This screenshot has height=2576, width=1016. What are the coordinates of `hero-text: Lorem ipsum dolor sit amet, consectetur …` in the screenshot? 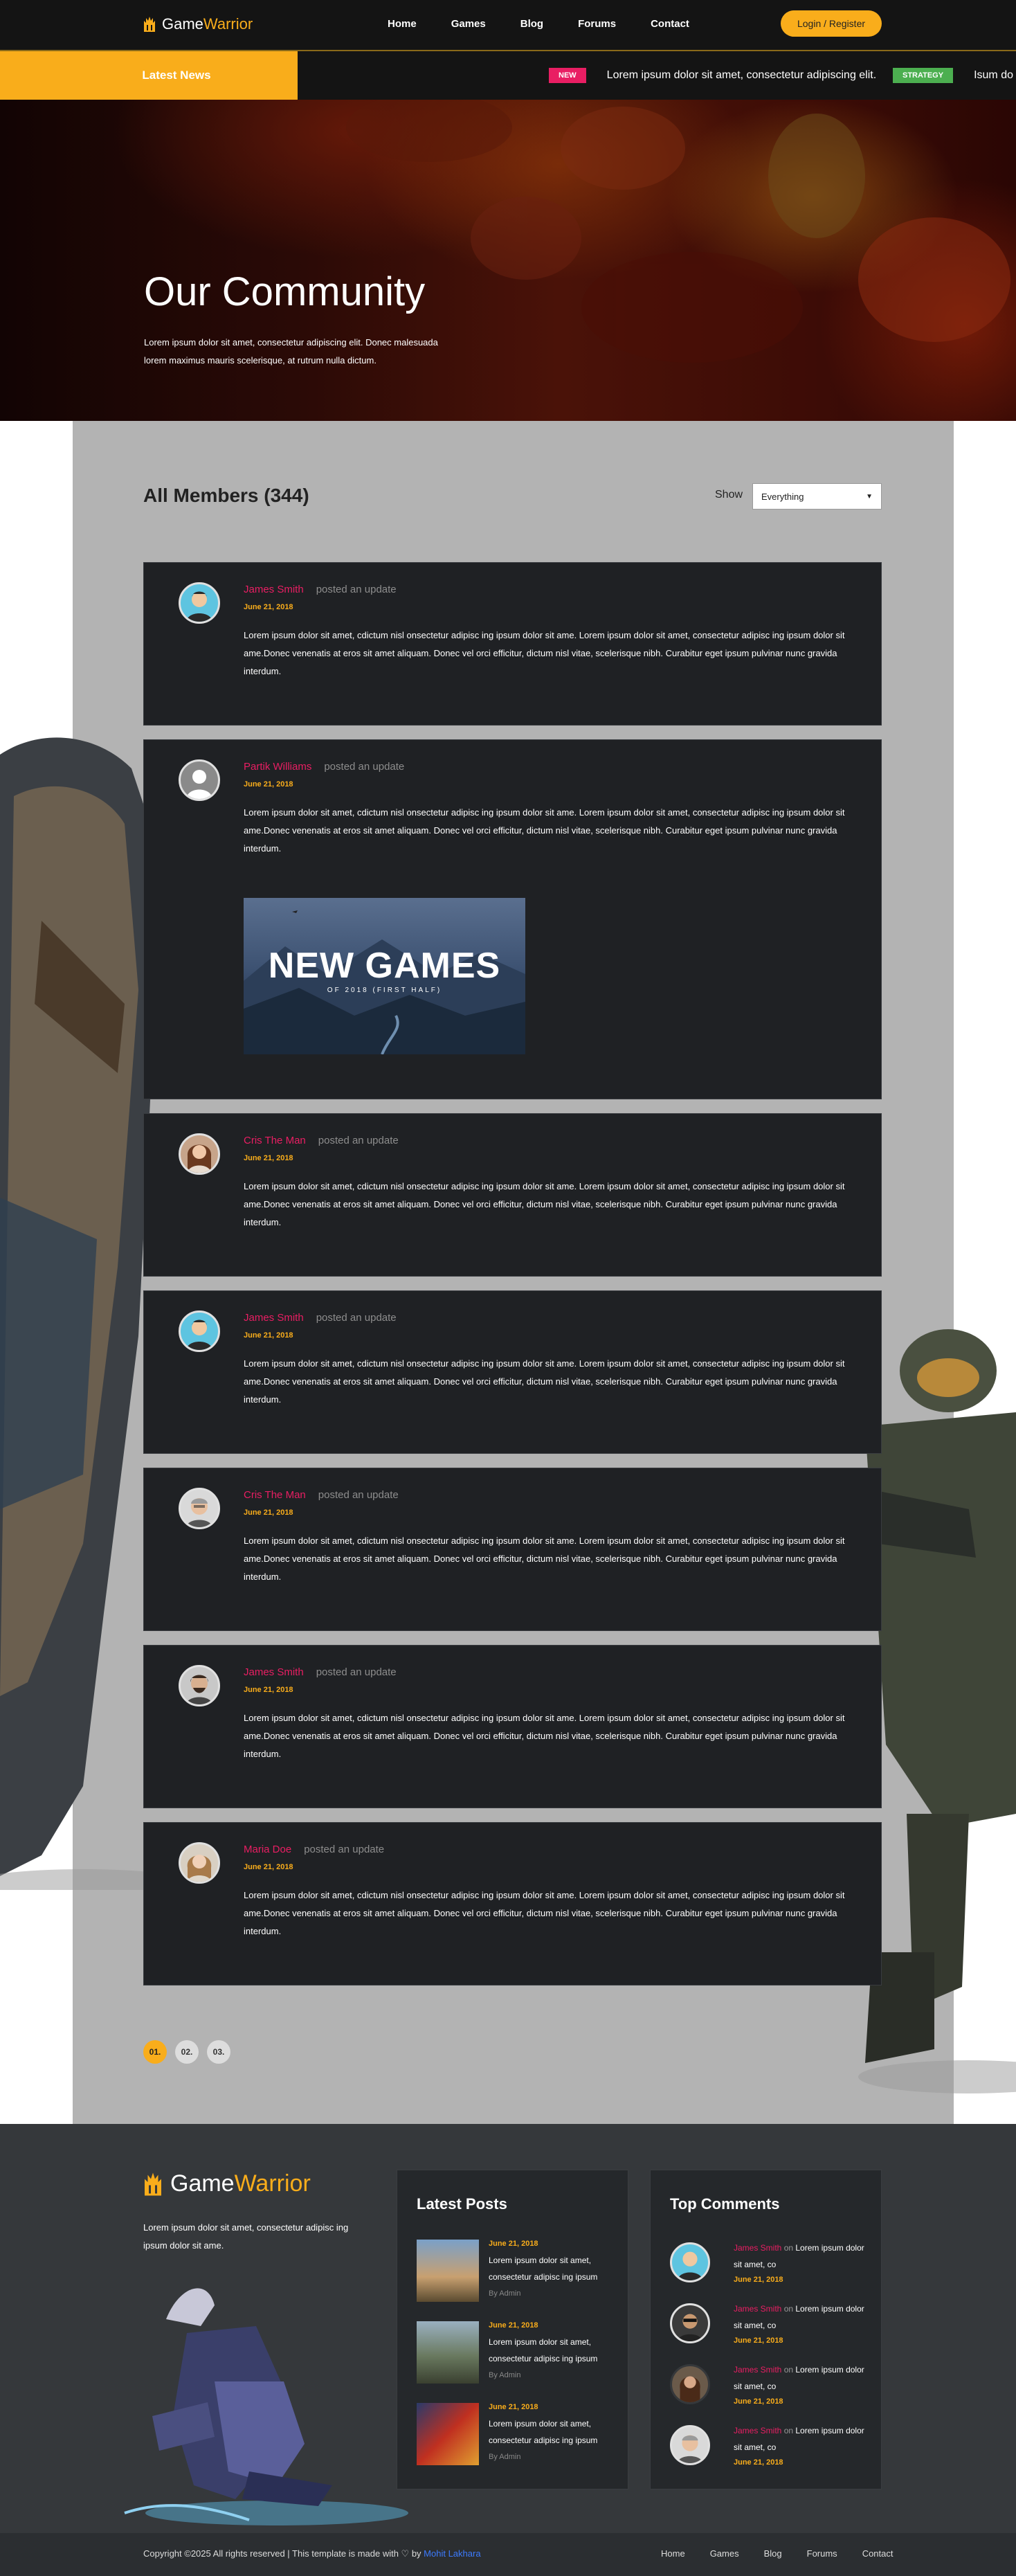 It's located at (291, 351).